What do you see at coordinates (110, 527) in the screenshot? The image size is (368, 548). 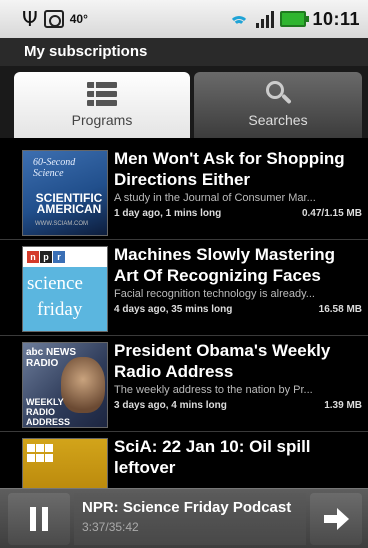 I see `now-playing-time: 3:37/35:42` at bounding box center [110, 527].